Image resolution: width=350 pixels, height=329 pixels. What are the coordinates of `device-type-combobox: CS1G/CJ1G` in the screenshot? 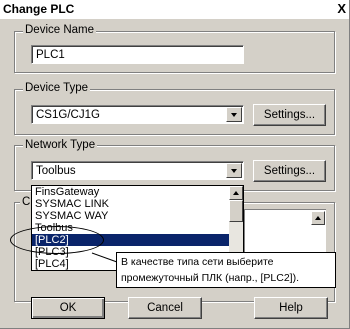 It's located at (137, 114).